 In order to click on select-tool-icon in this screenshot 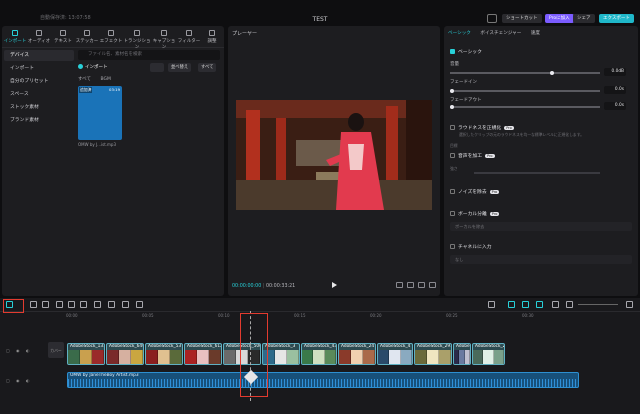, I will do `click(9, 304)`.